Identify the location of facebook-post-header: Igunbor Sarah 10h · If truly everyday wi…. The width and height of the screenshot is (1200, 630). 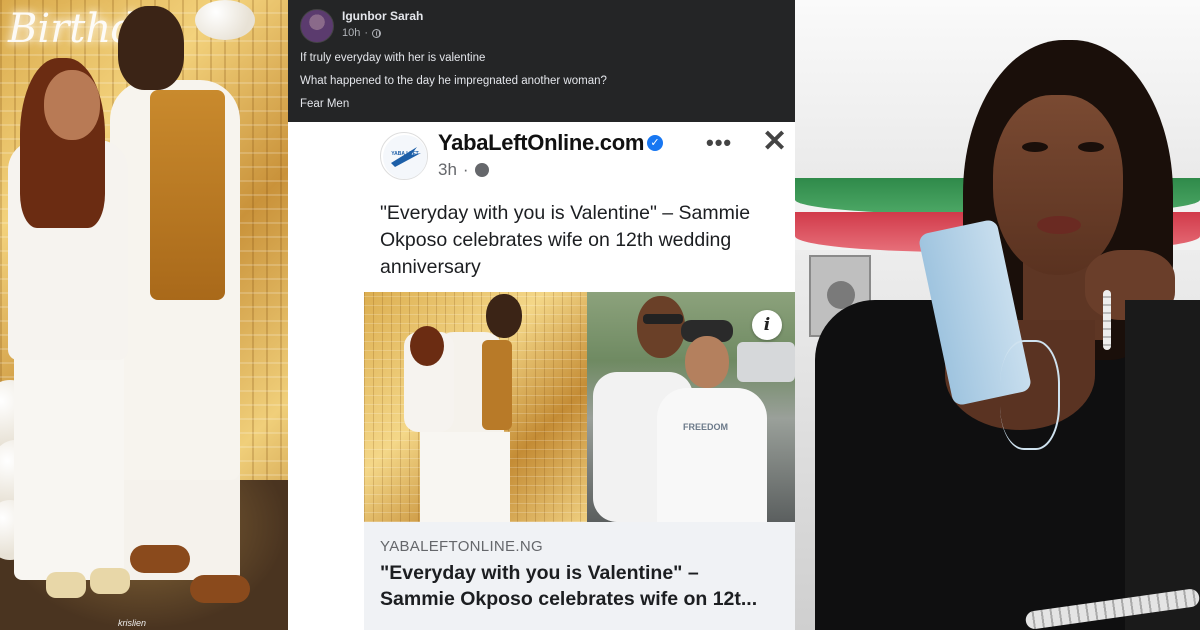
(541, 61).